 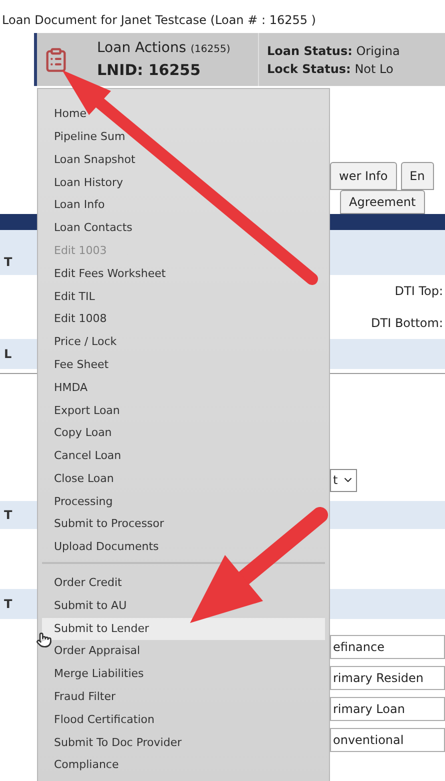 What do you see at coordinates (330, 69) in the screenshot?
I see `lock-status: Lock Status: Not Lo` at bounding box center [330, 69].